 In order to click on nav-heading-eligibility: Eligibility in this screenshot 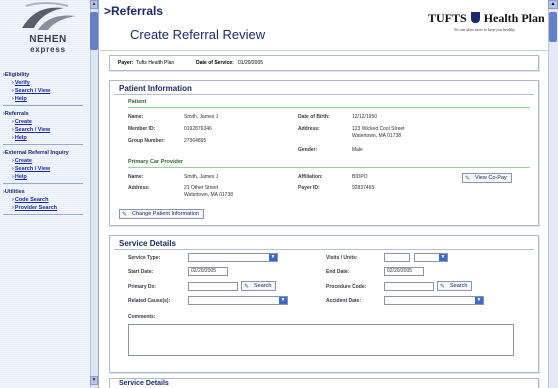, I will do `click(17, 75)`.